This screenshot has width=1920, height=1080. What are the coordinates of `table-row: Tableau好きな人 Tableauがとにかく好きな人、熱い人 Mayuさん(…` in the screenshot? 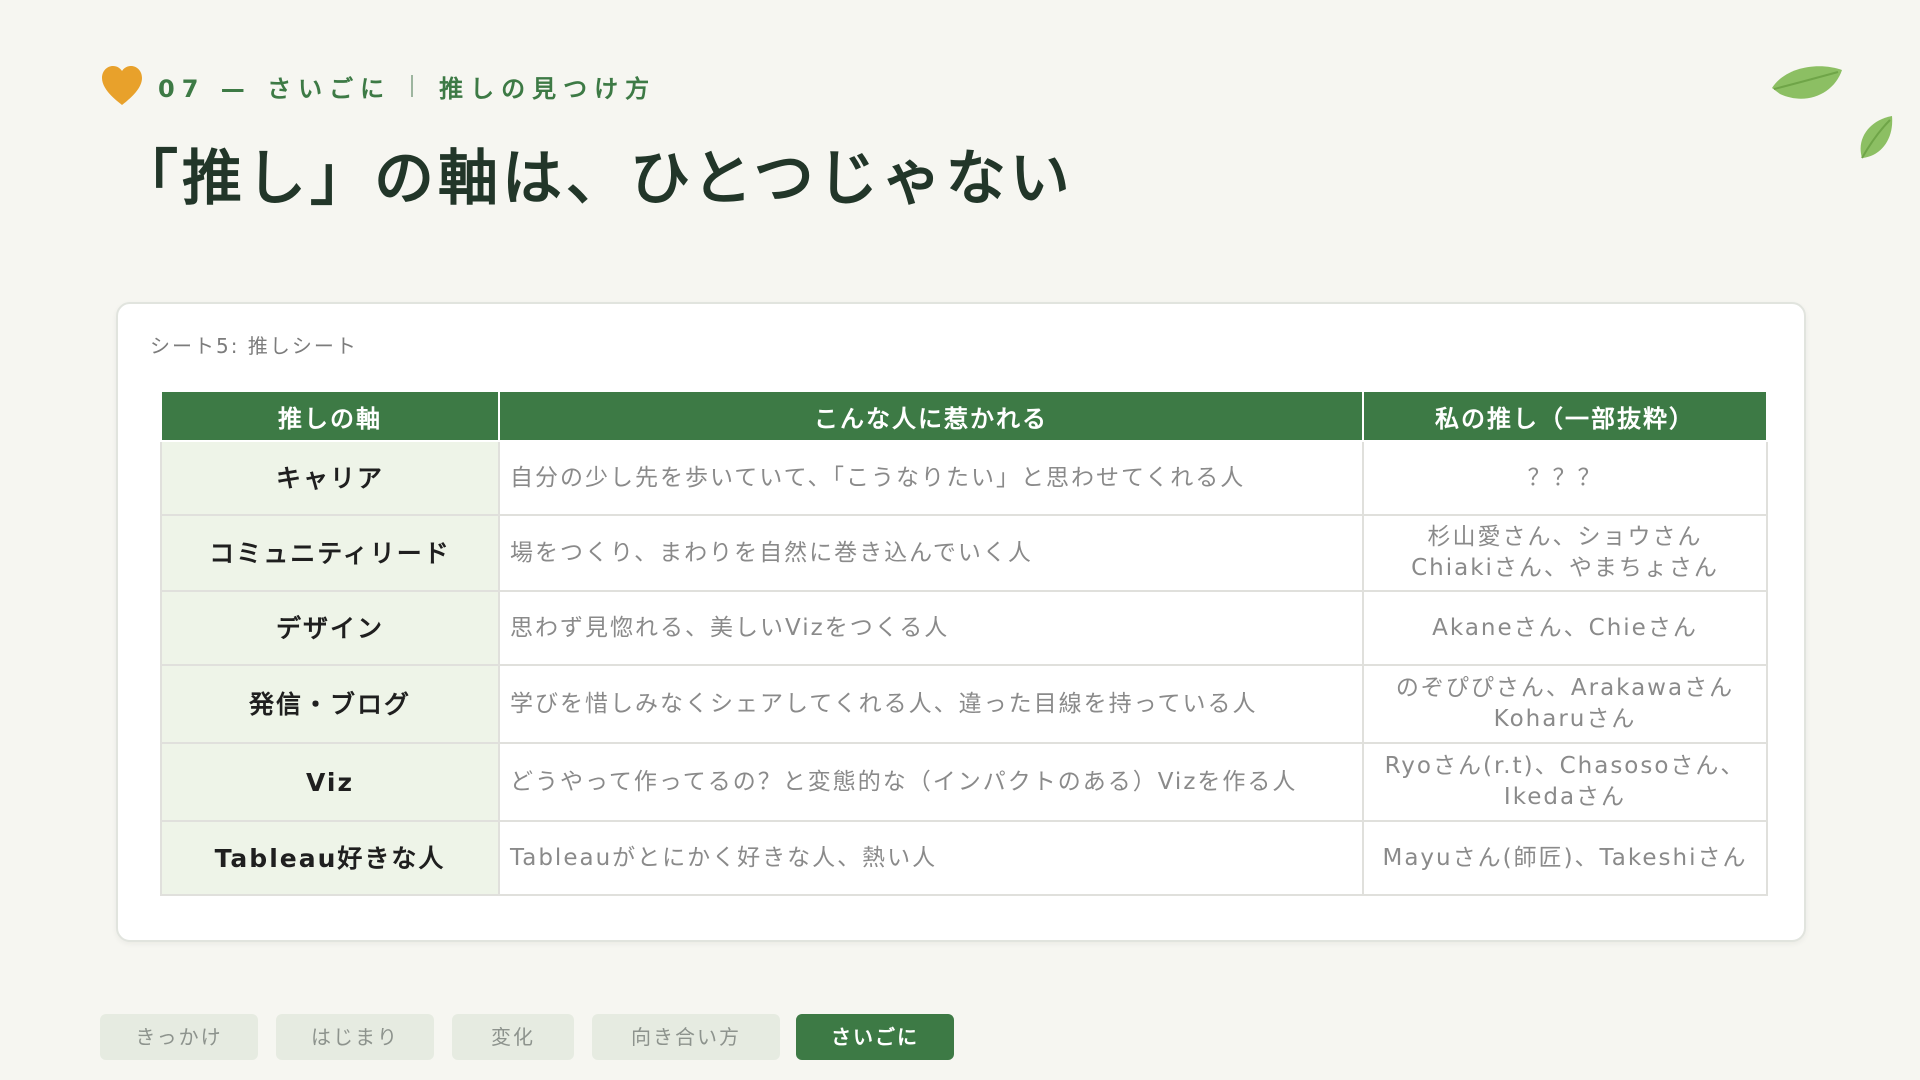 It's located at (964, 858).